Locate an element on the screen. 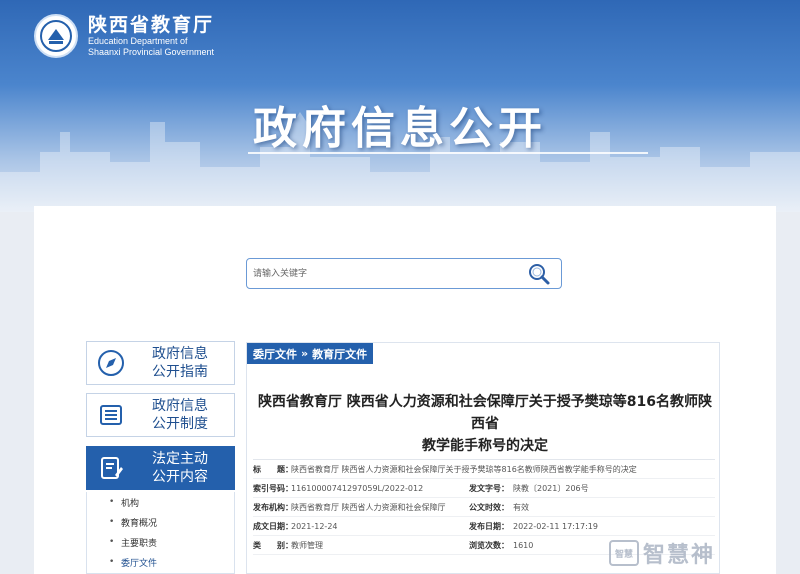  nav-content-label: 法定主动 公开内容 is located at coordinates (180, 468).